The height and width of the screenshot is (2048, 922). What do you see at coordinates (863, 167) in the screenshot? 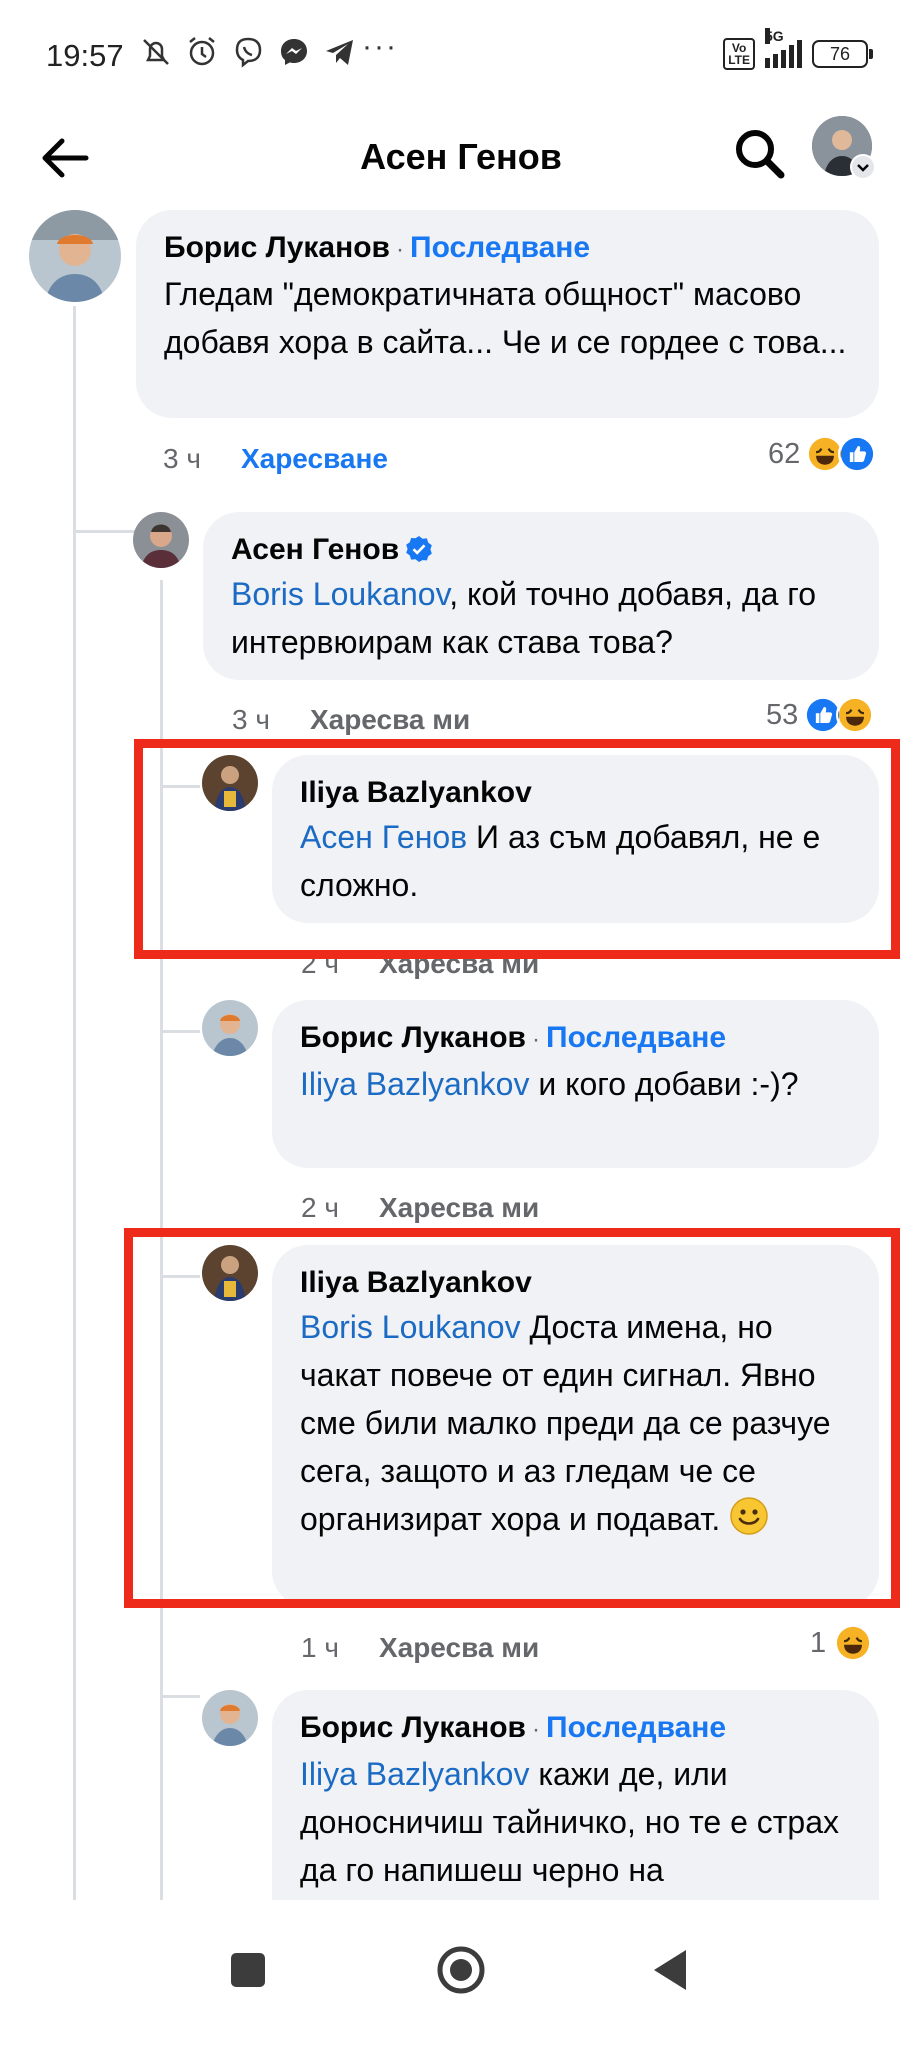
I see `chevron-down-icon` at bounding box center [863, 167].